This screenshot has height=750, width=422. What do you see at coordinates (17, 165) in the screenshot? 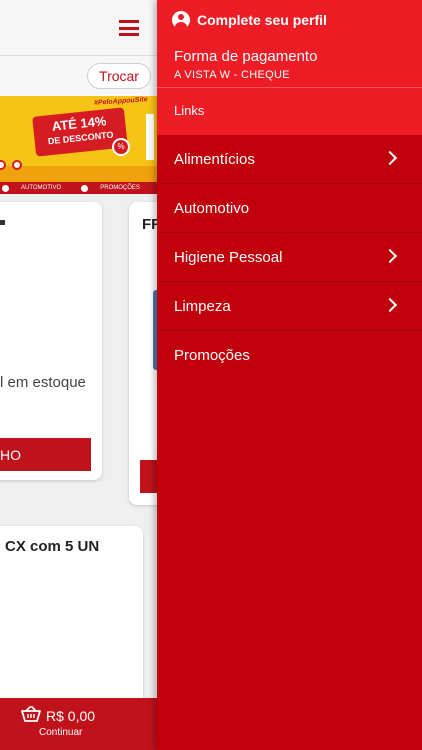
I see `carousel-dot` at bounding box center [17, 165].